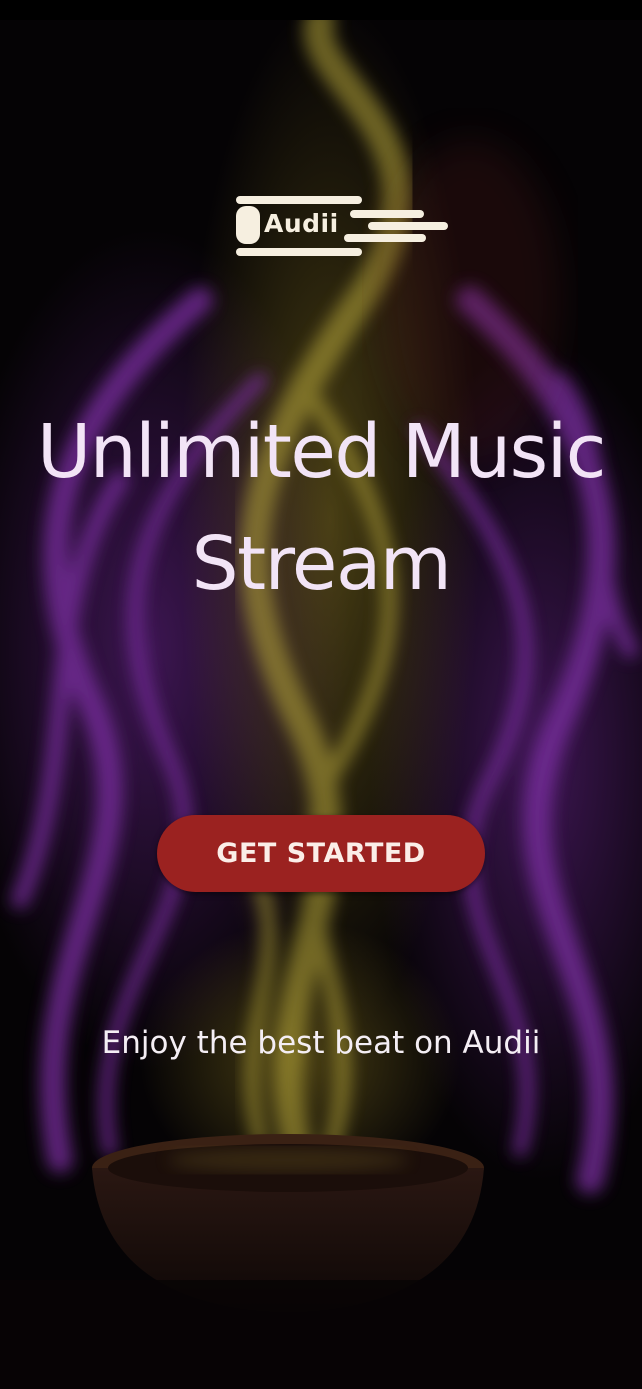  What do you see at coordinates (321, 853) in the screenshot?
I see `get-started-button: GET STARTED` at bounding box center [321, 853].